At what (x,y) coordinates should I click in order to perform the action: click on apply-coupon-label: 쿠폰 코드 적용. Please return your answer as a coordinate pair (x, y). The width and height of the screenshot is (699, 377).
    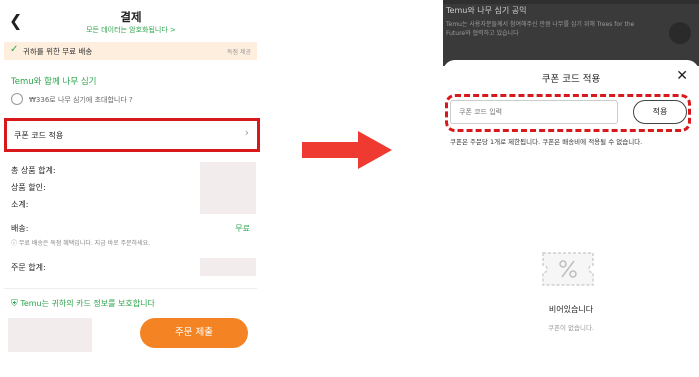
    Looking at the image, I should click on (39, 135).